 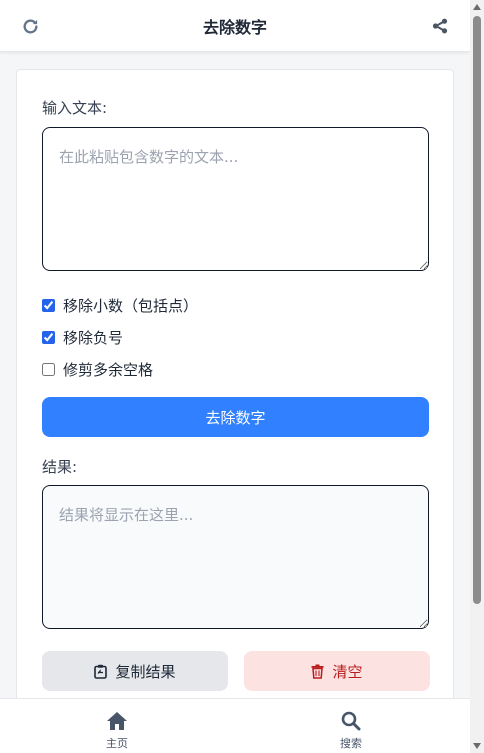 I want to click on refresh-button, so click(x=30, y=26).